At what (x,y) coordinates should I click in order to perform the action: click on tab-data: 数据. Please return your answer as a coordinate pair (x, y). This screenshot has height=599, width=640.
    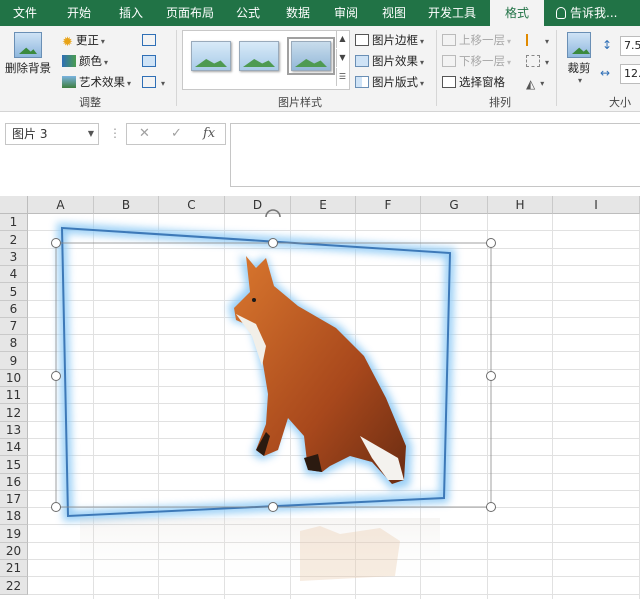
    Looking at the image, I should click on (298, 13).